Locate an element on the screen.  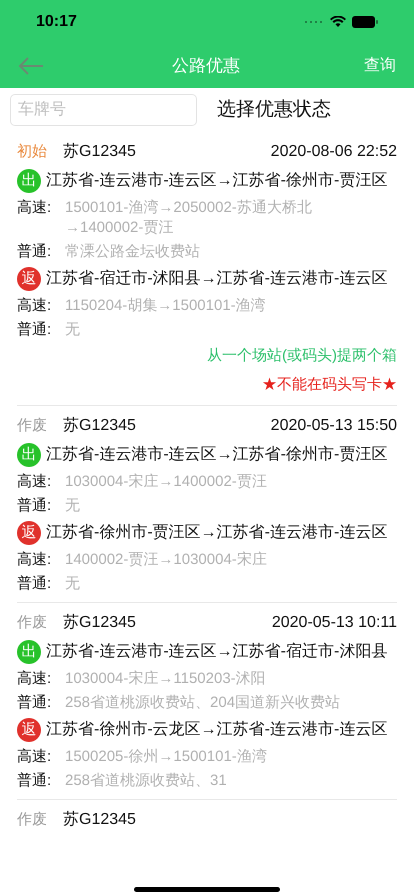
route-detail: 1500205-徐州→1500101-渔湾 is located at coordinates (166, 757).